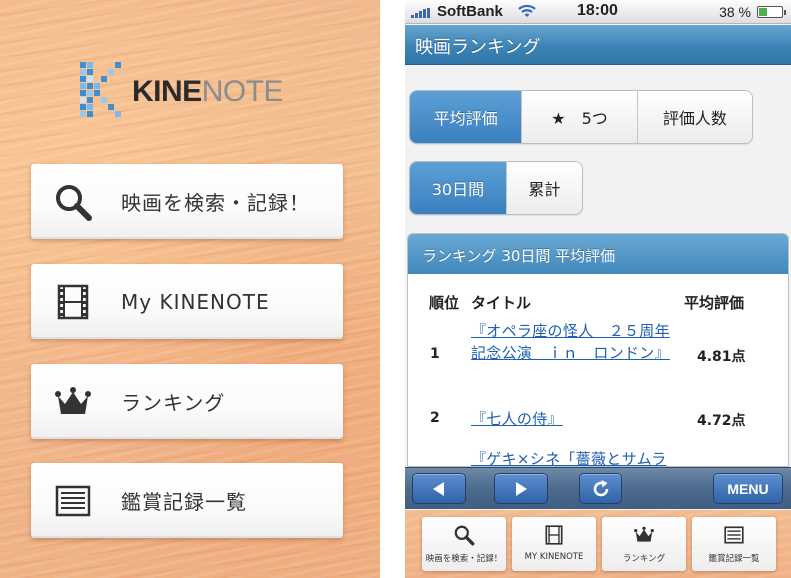  I want to click on kinenote-logo: KINENOTE, so click(195, 91).